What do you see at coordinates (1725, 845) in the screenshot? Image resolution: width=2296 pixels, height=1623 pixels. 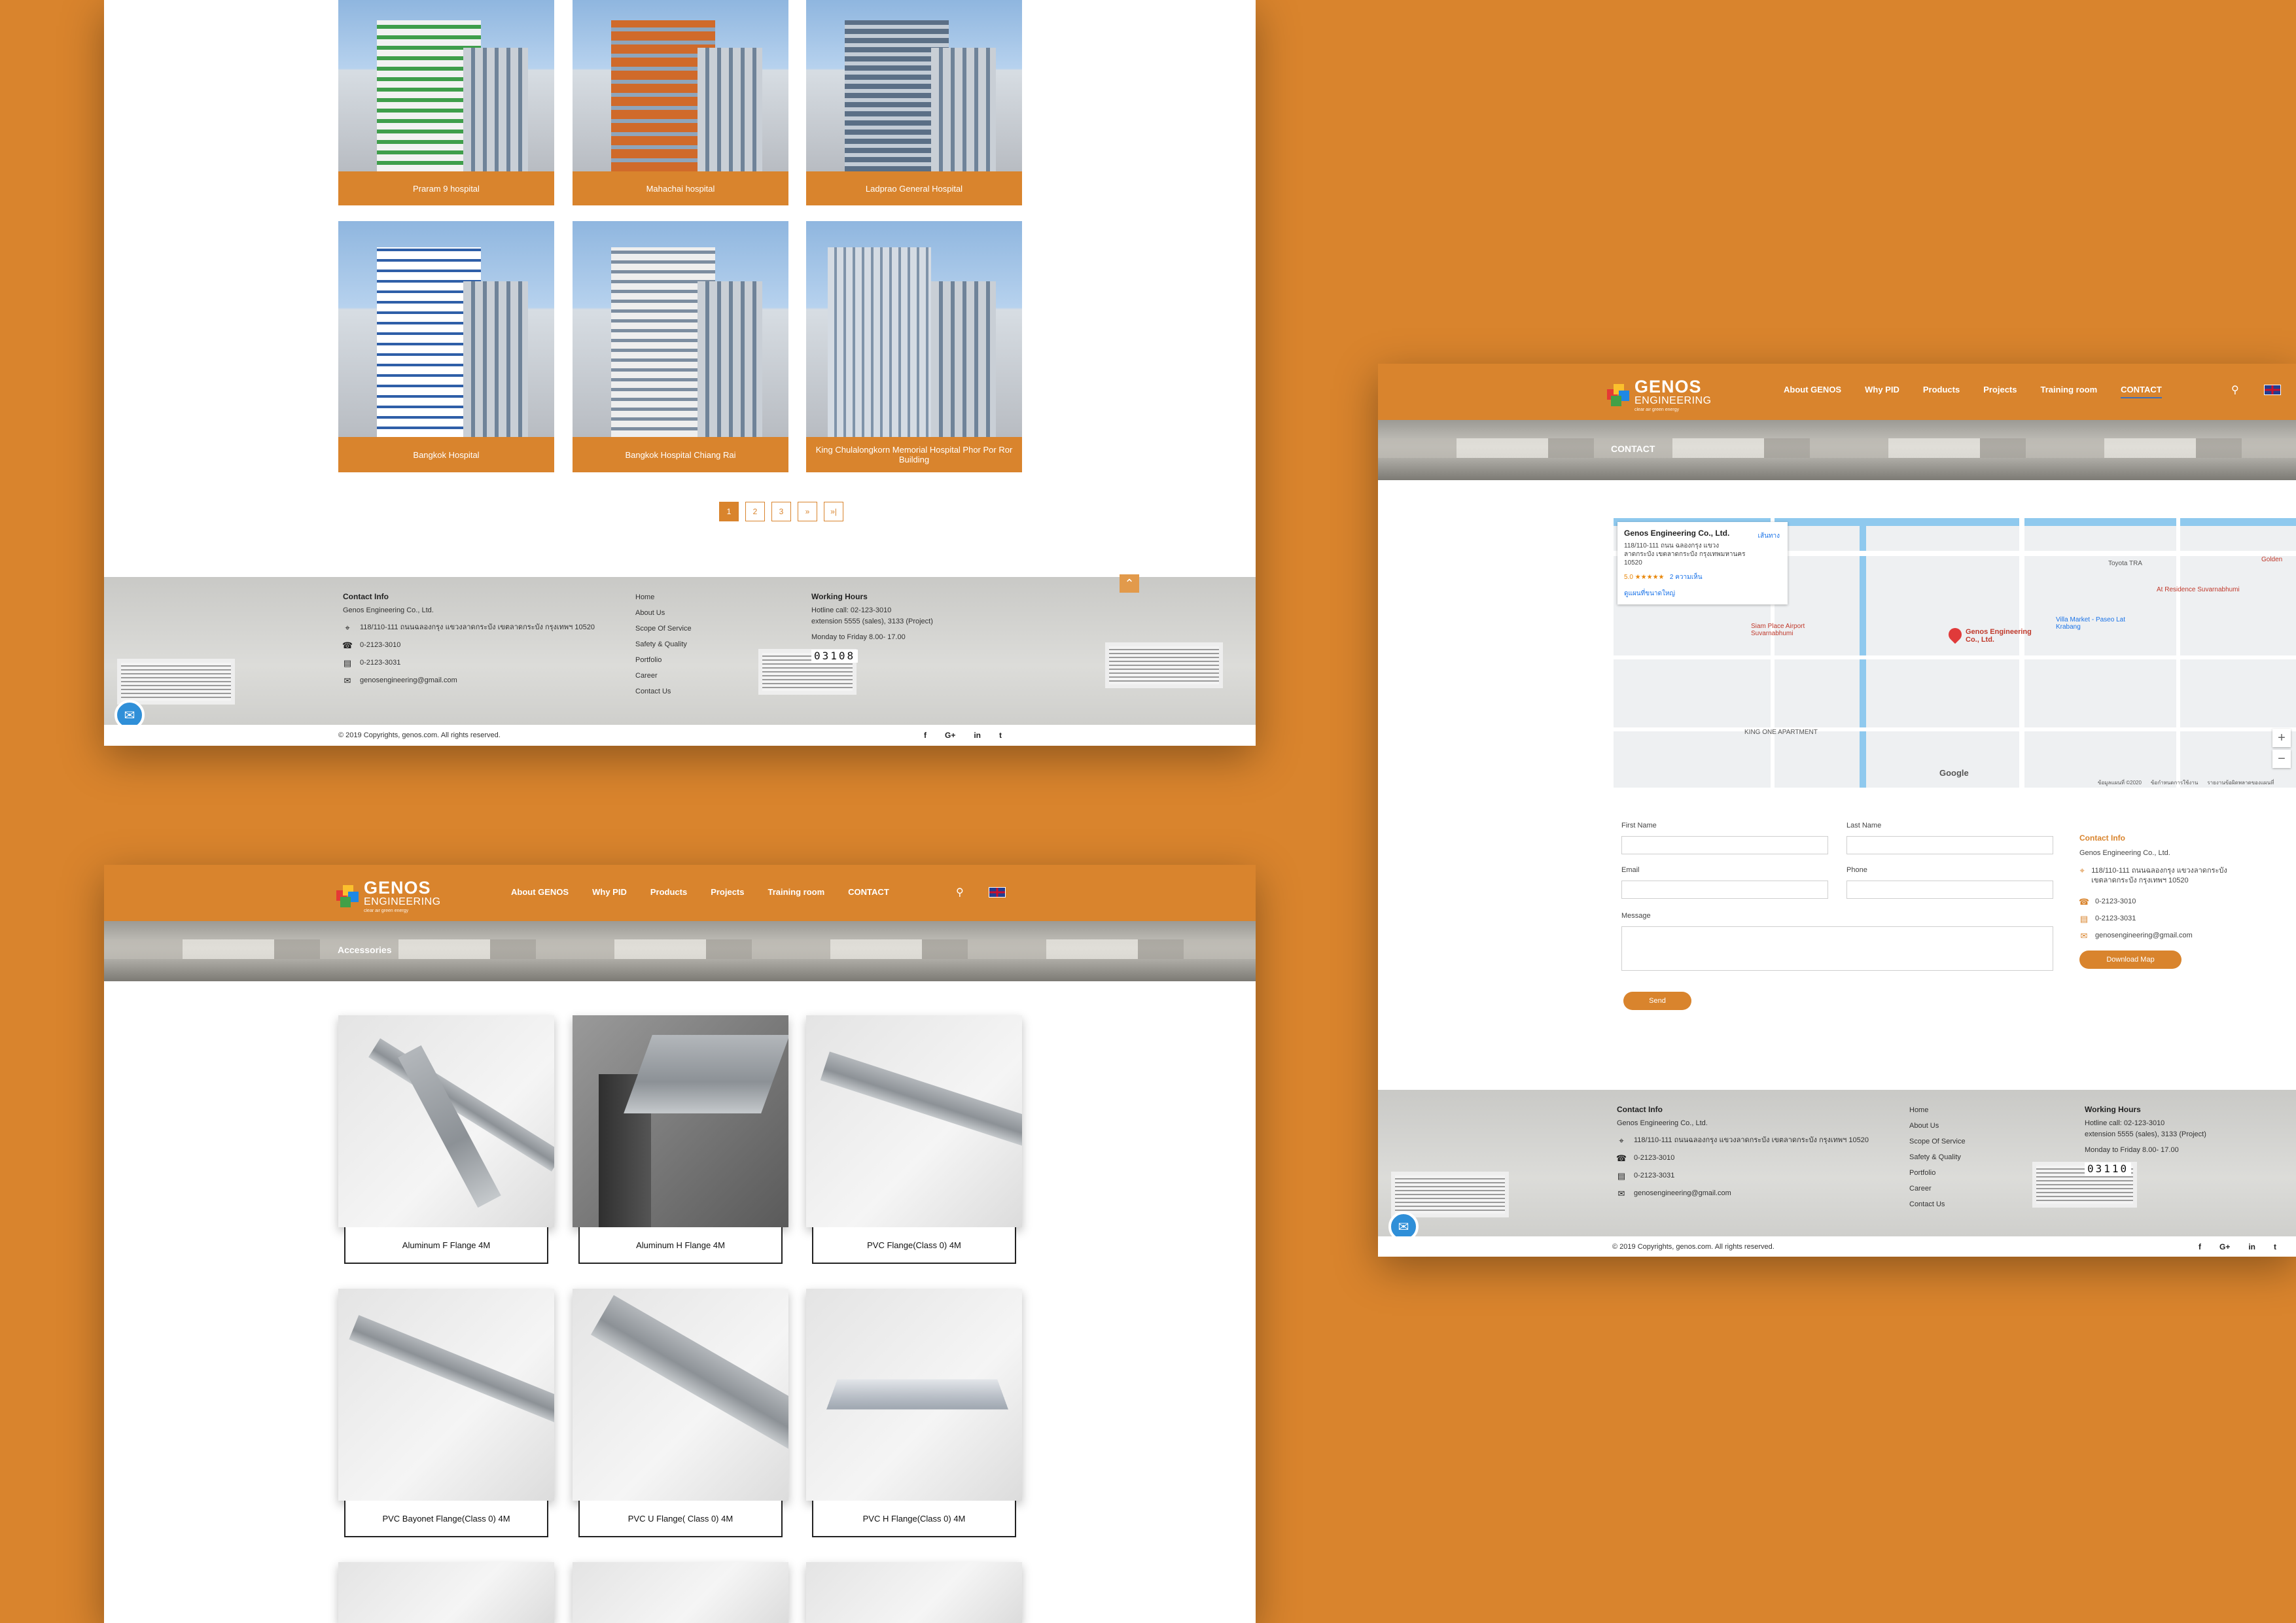 I see `first-name-input` at bounding box center [1725, 845].